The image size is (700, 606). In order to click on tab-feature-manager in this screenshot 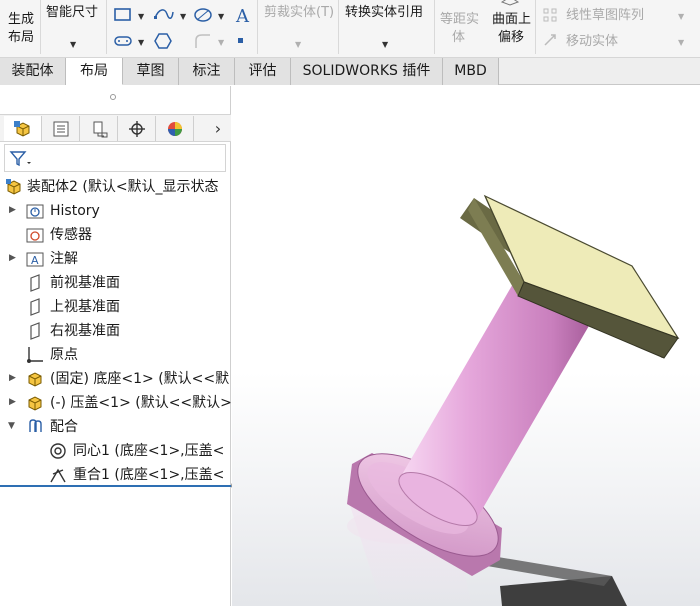, I will do `click(23, 128)`.